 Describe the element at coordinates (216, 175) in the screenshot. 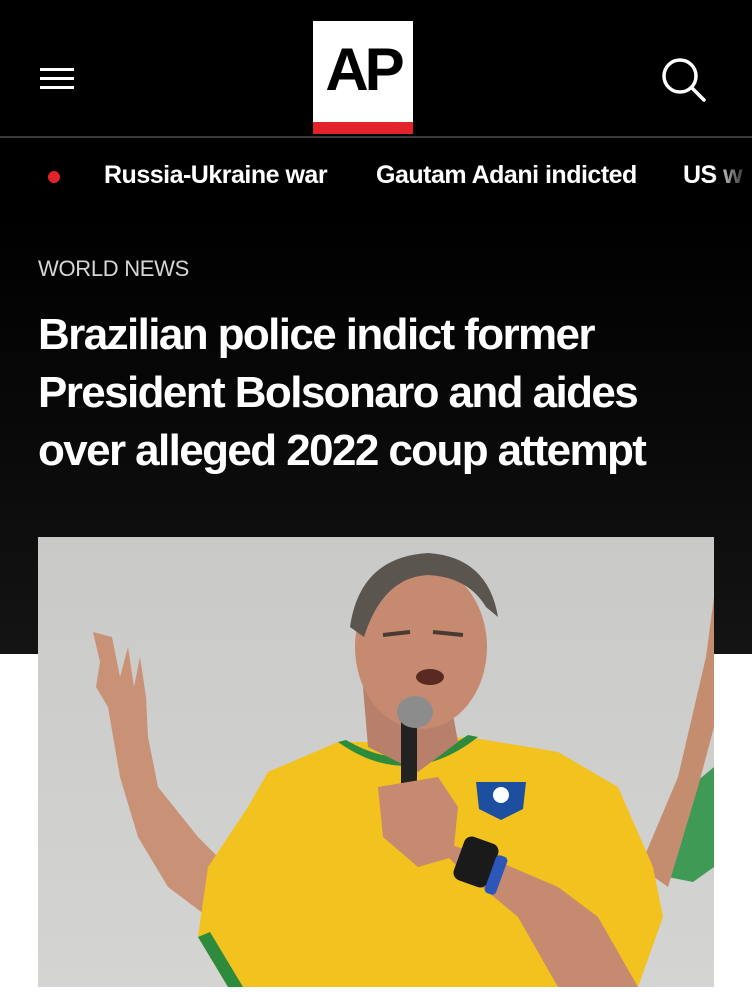

I see `trending-link-russia-ukraine-war: Russia-Ukraine war` at that location.